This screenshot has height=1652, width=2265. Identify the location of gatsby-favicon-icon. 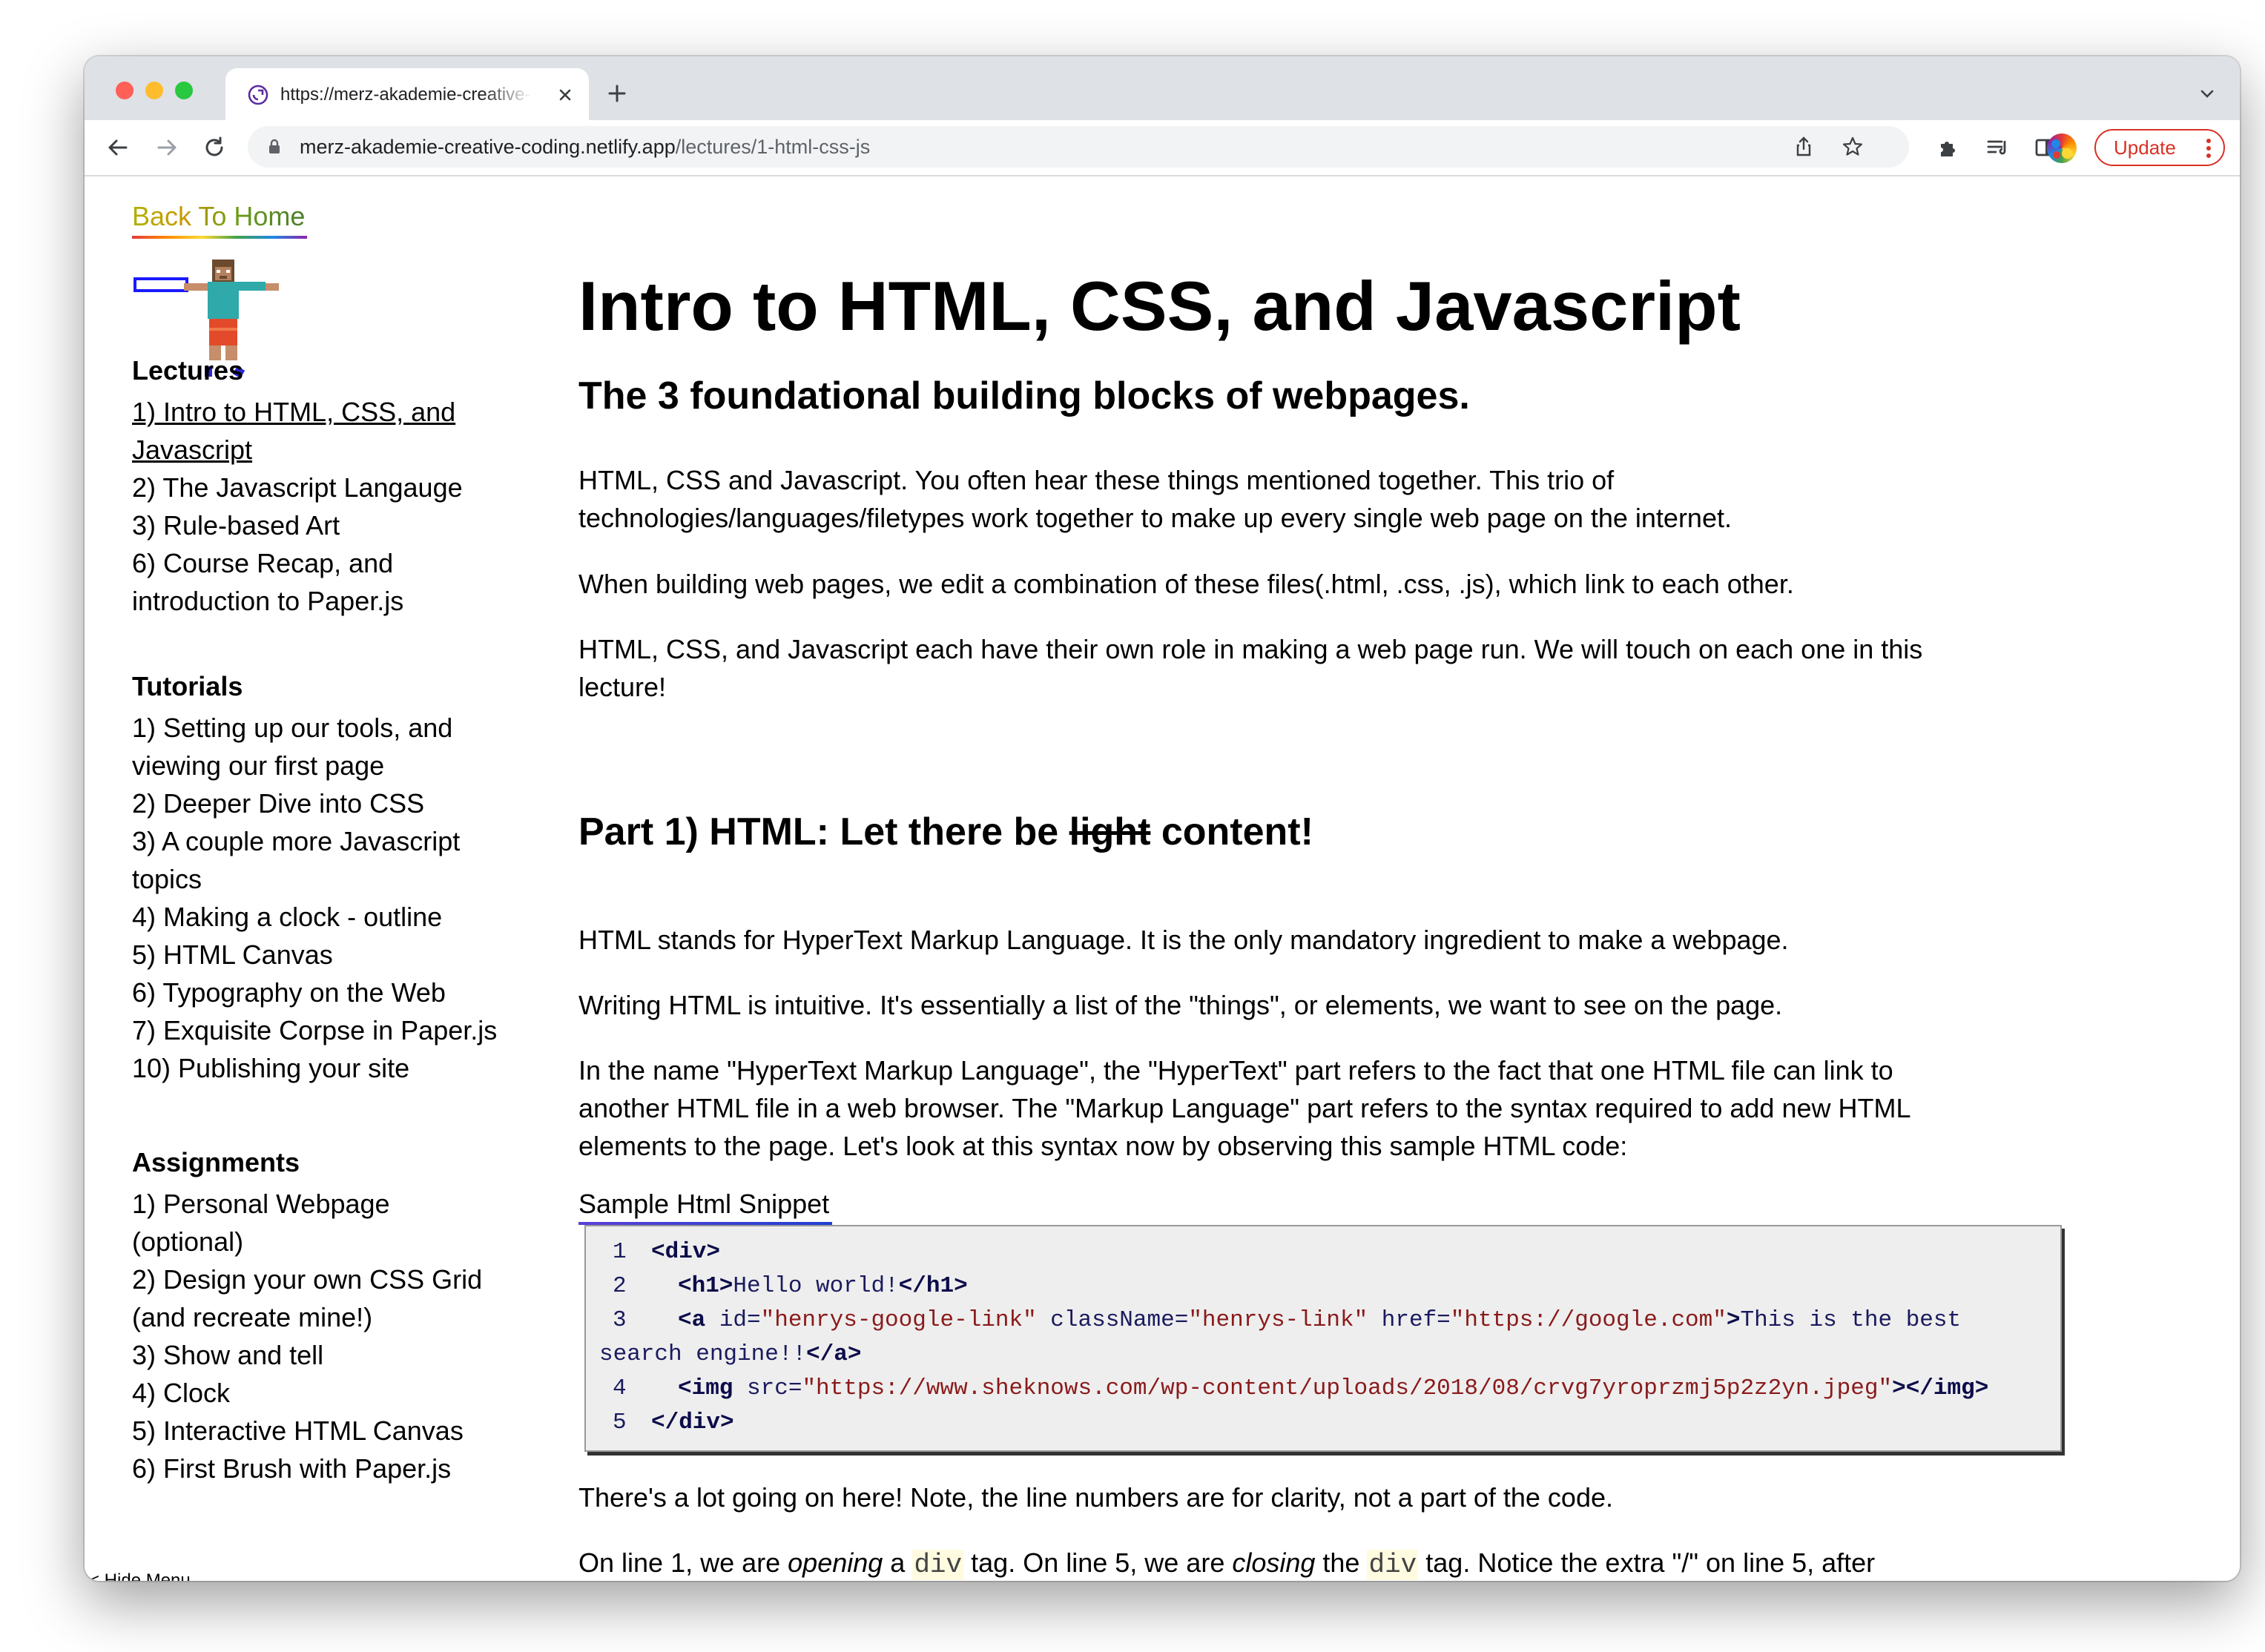
(258, 95).